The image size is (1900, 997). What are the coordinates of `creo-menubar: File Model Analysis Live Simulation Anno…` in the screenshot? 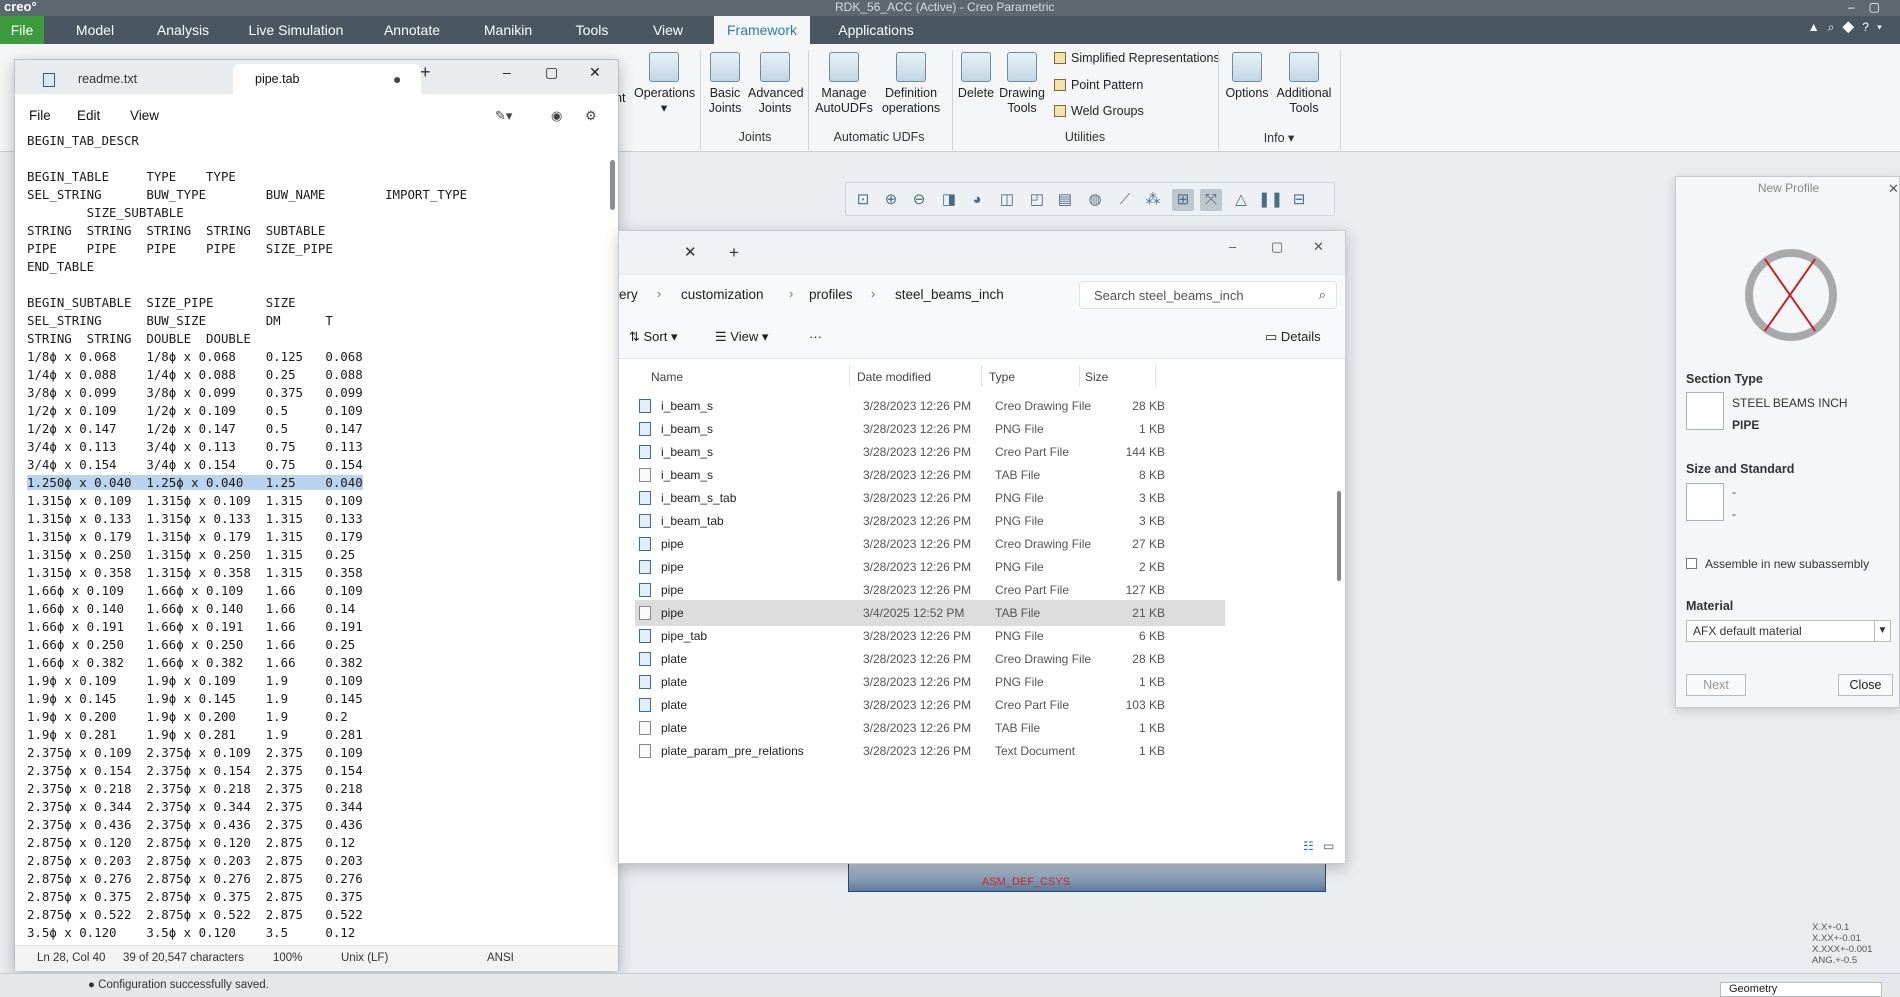 It's located at (950, 30).